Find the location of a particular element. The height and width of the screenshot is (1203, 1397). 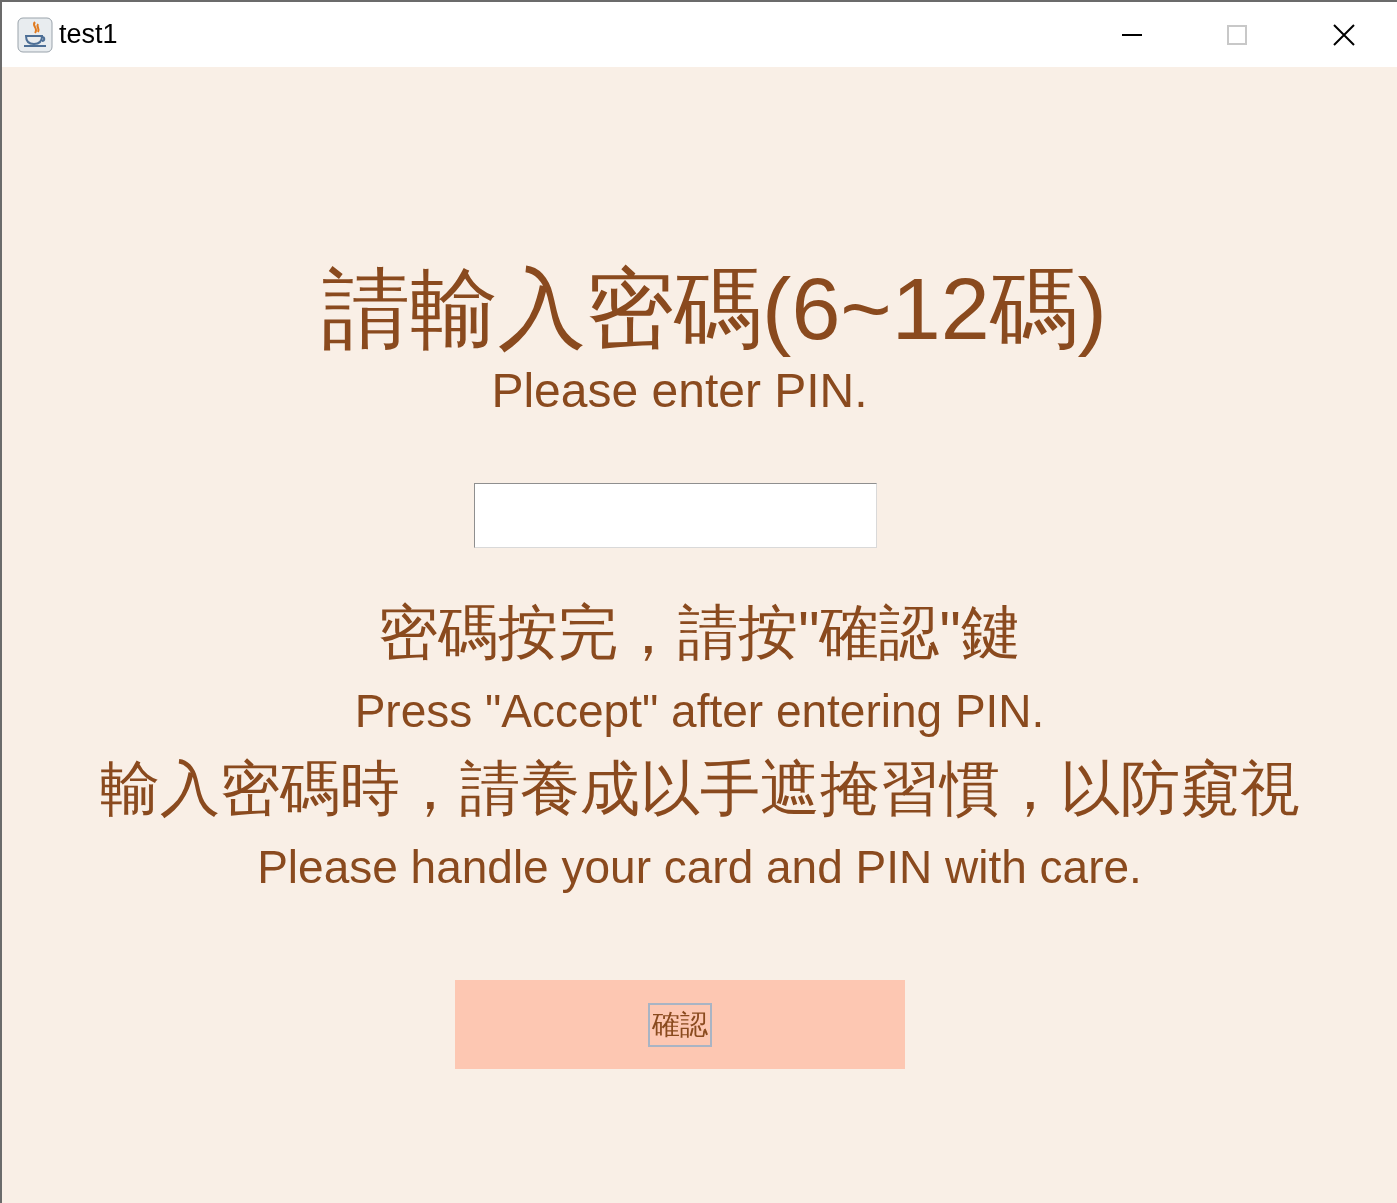

subheading: Please enter PIN. is located at coordinates (679, 391).